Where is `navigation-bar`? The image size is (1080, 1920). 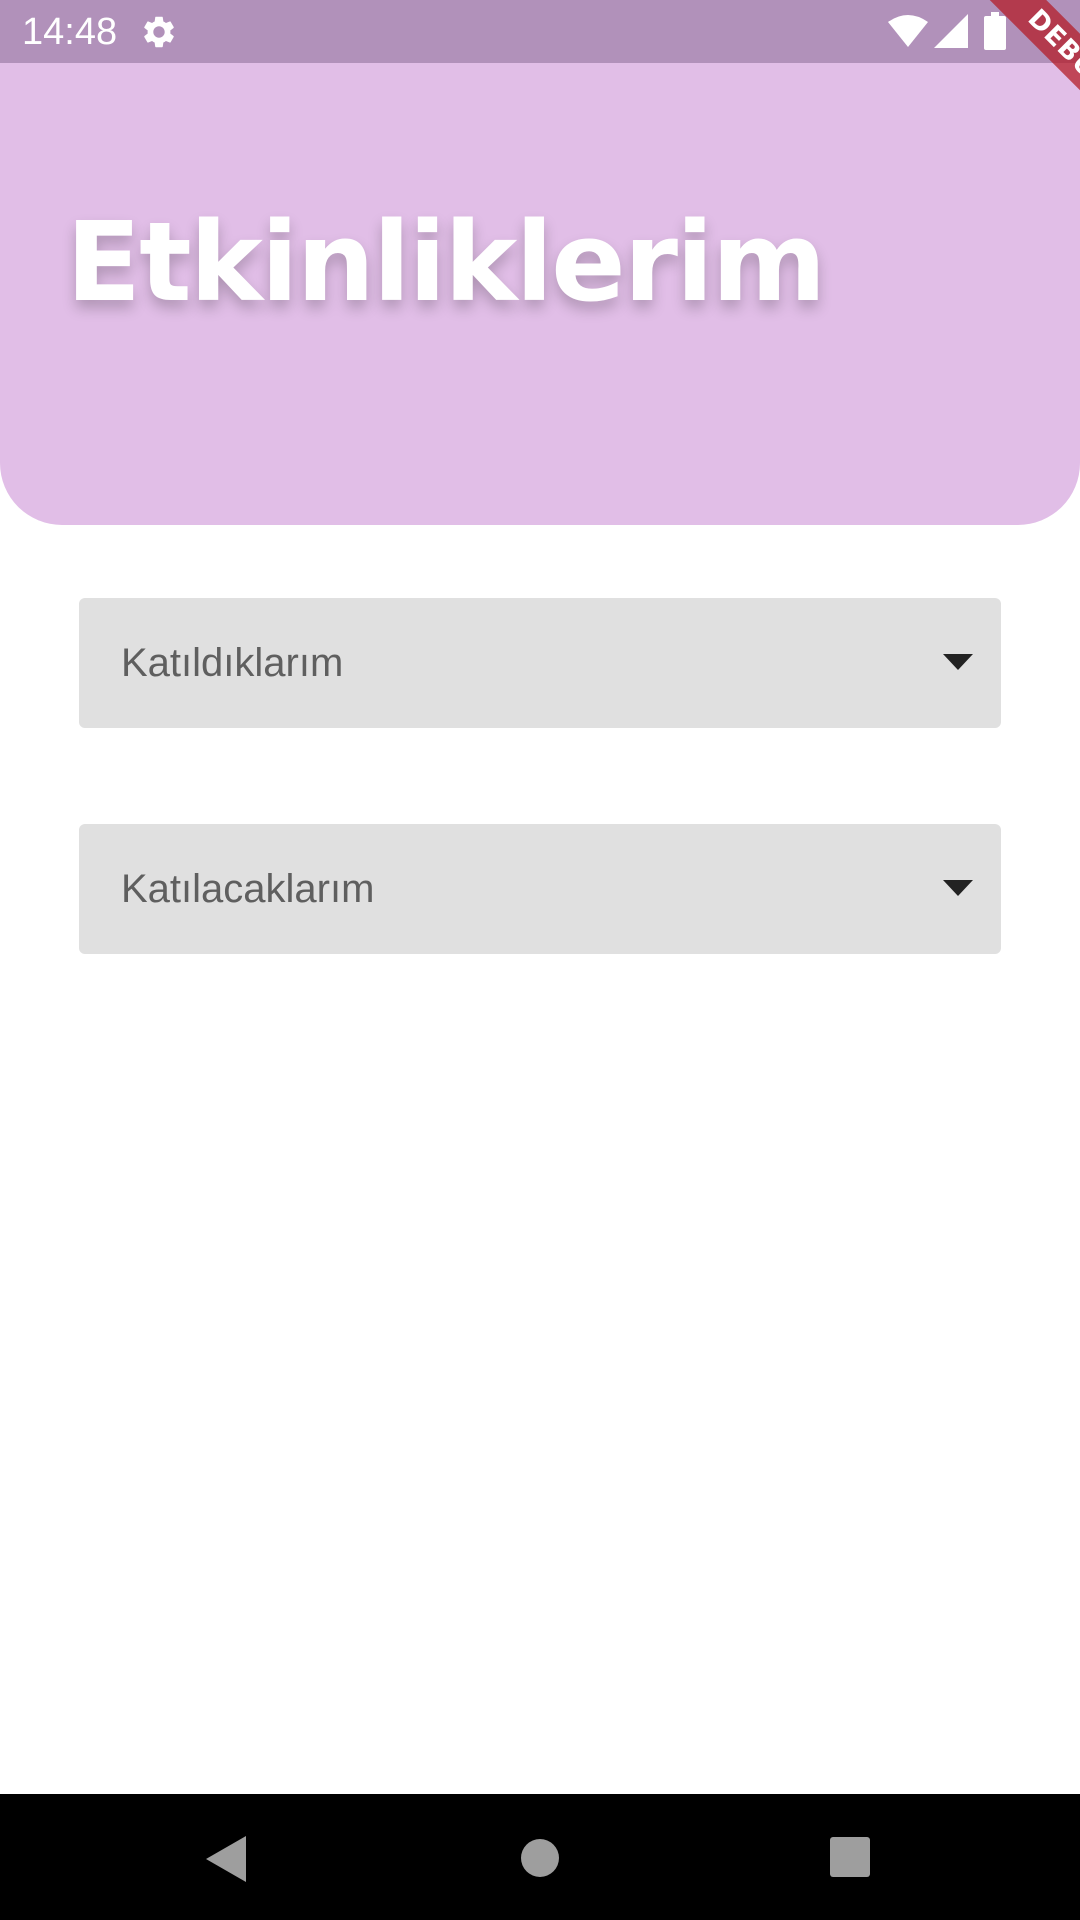 navigation-bar is located at coordinates (540, 1857).